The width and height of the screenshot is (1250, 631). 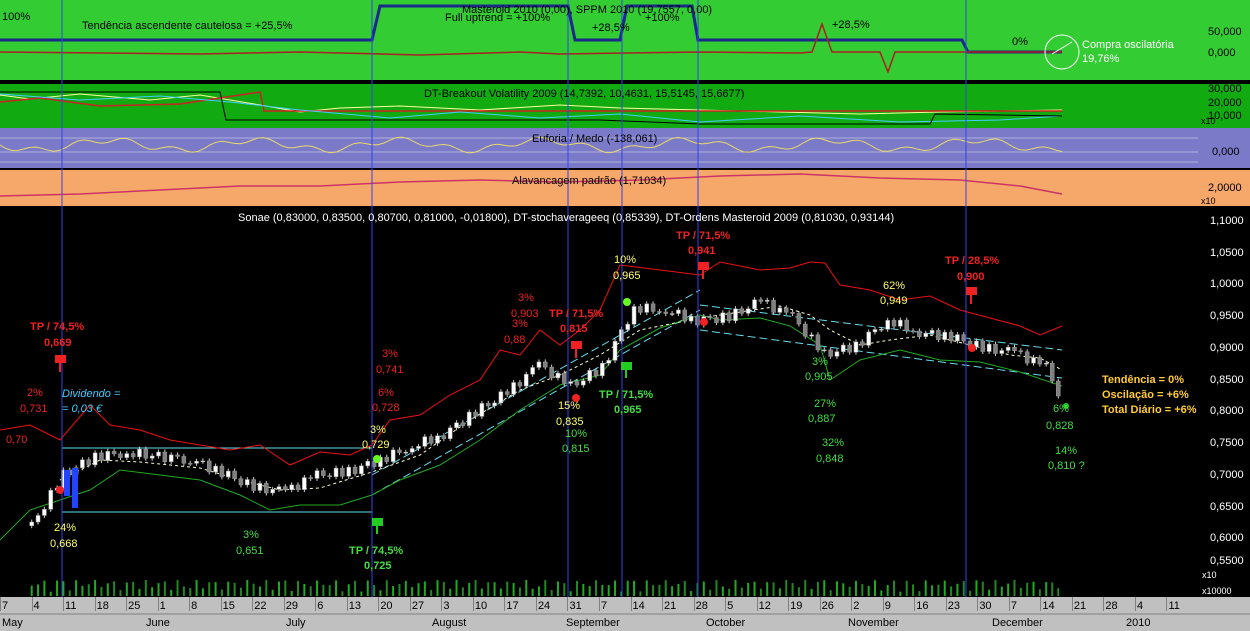 What do you see at coordinates (1145, 395) in the screenshot?
I see `summary-oscillation: Oscilação = +6%` at bounding box center [1145, 395].